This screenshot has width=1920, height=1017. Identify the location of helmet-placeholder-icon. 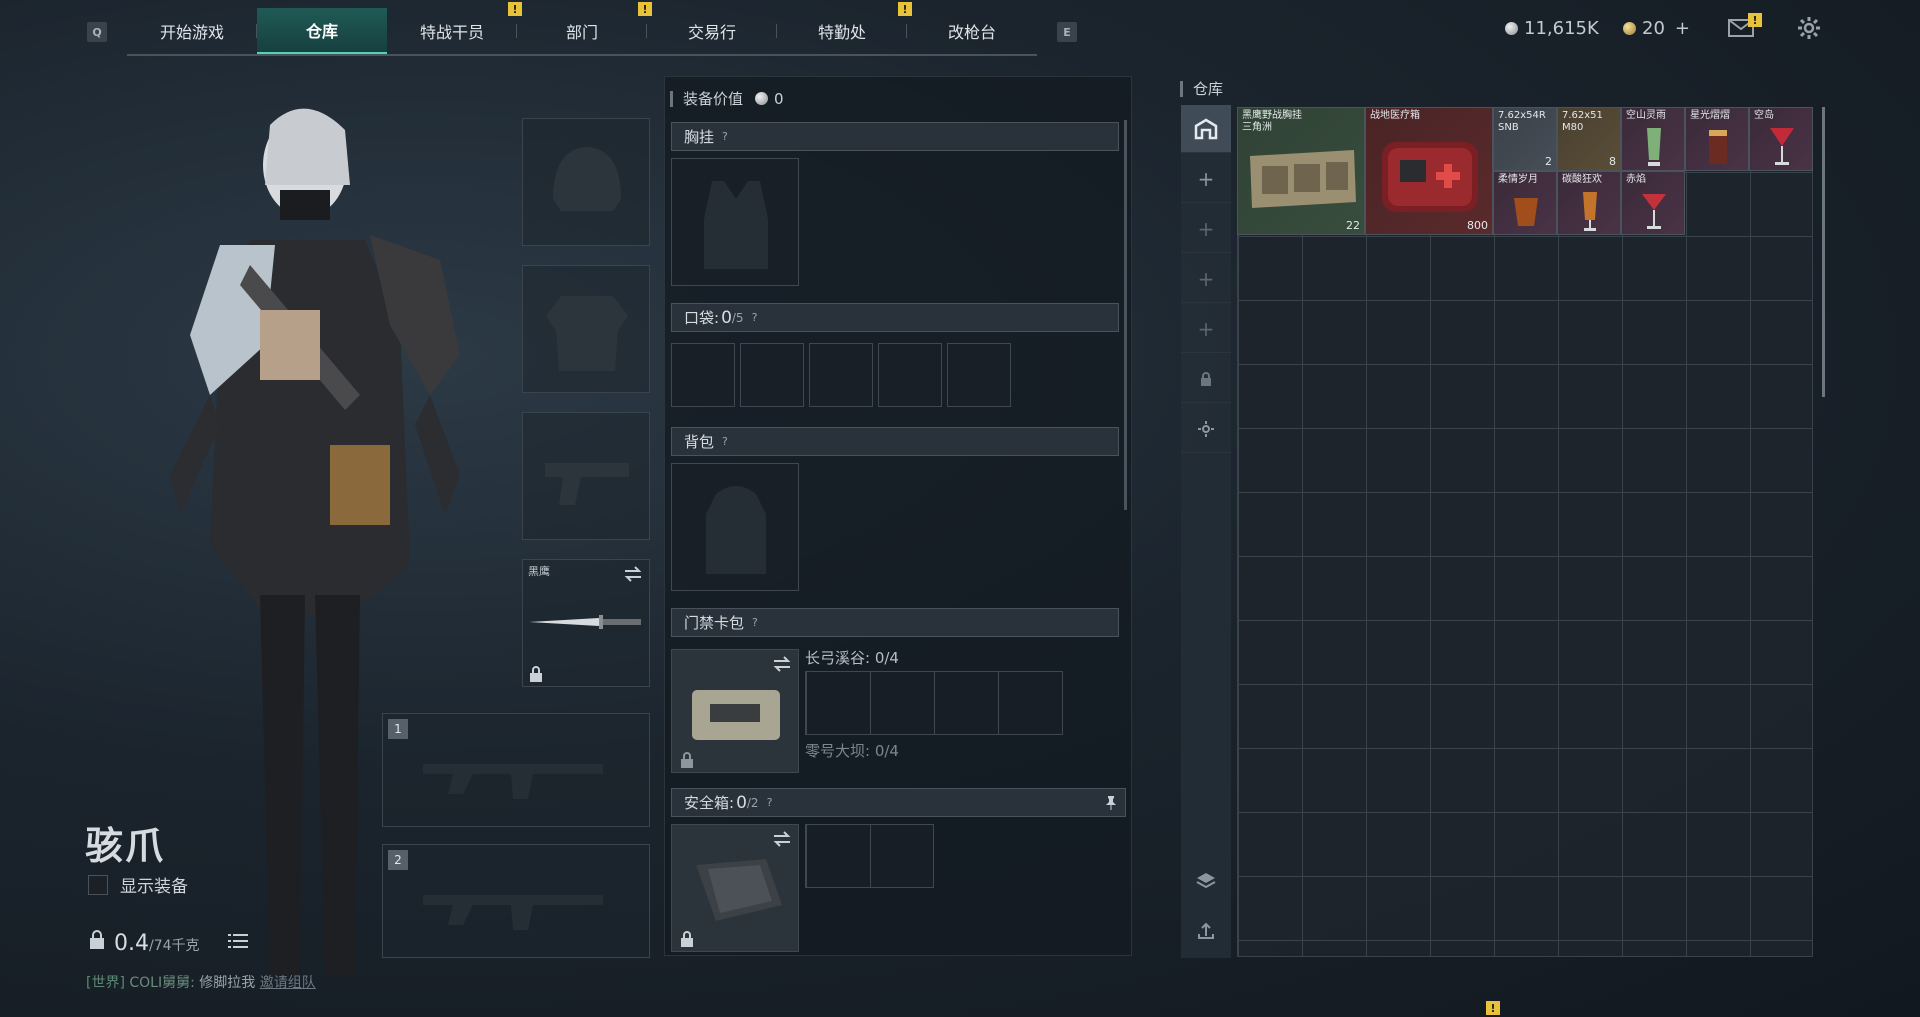
(587, 179).